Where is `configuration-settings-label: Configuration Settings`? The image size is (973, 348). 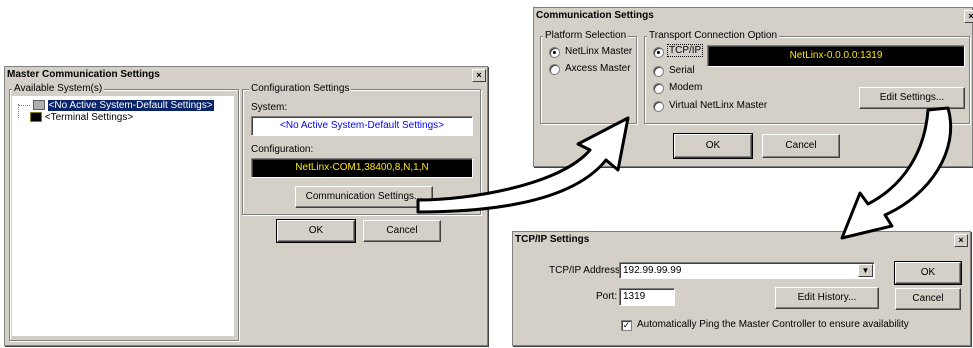
configuration-settings-label: Configuration Settings is located at coordinates (300, 88).